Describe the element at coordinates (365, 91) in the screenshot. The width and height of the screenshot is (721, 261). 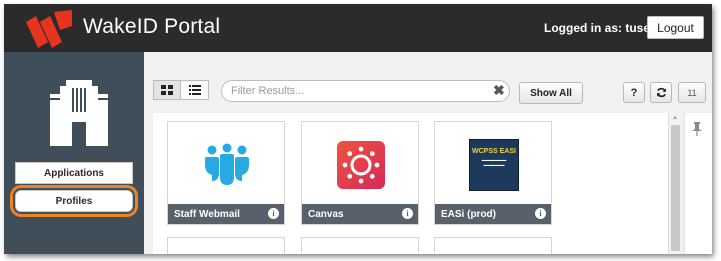
I see `filter-input` at that location.